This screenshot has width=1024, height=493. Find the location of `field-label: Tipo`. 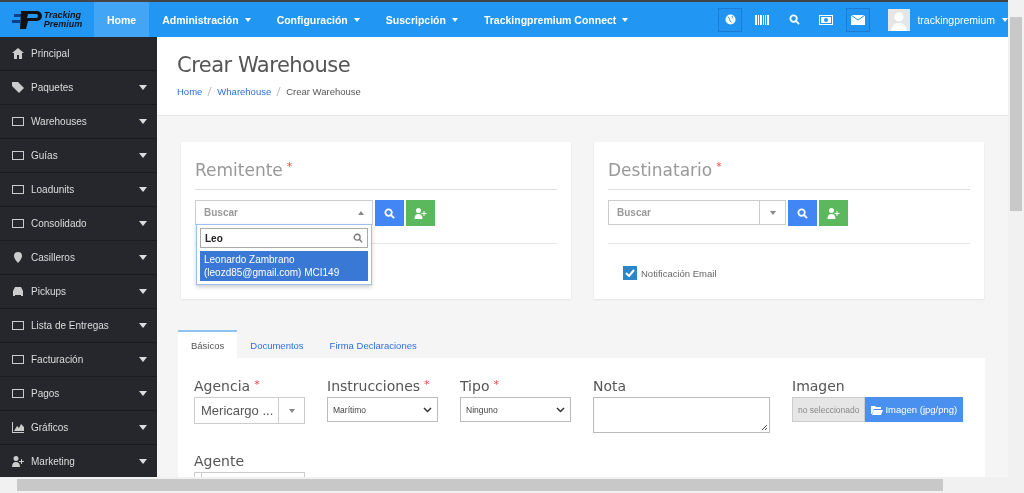

field-label: Tipo is located at coordinates (475, 387).